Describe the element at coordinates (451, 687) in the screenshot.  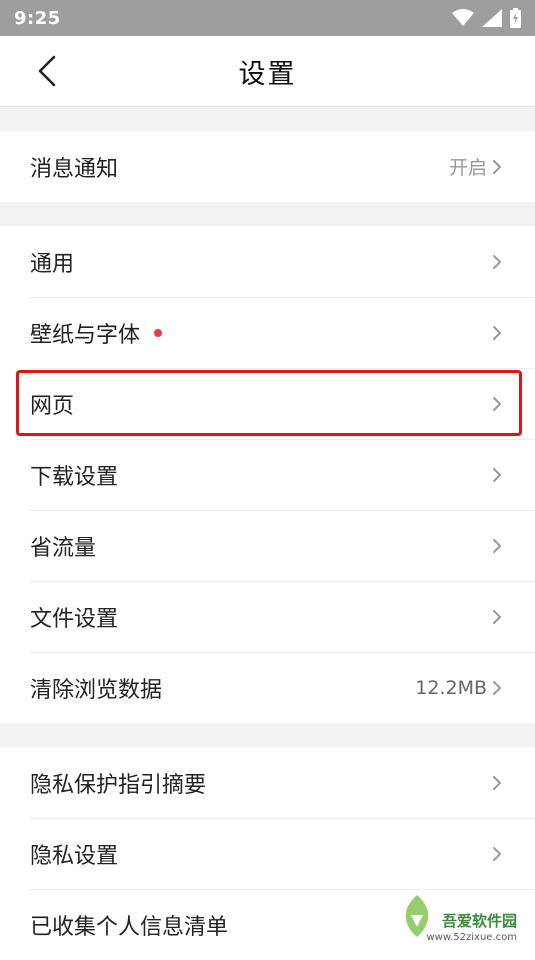
I see `settings-item-value: 12.2MB` at that location.